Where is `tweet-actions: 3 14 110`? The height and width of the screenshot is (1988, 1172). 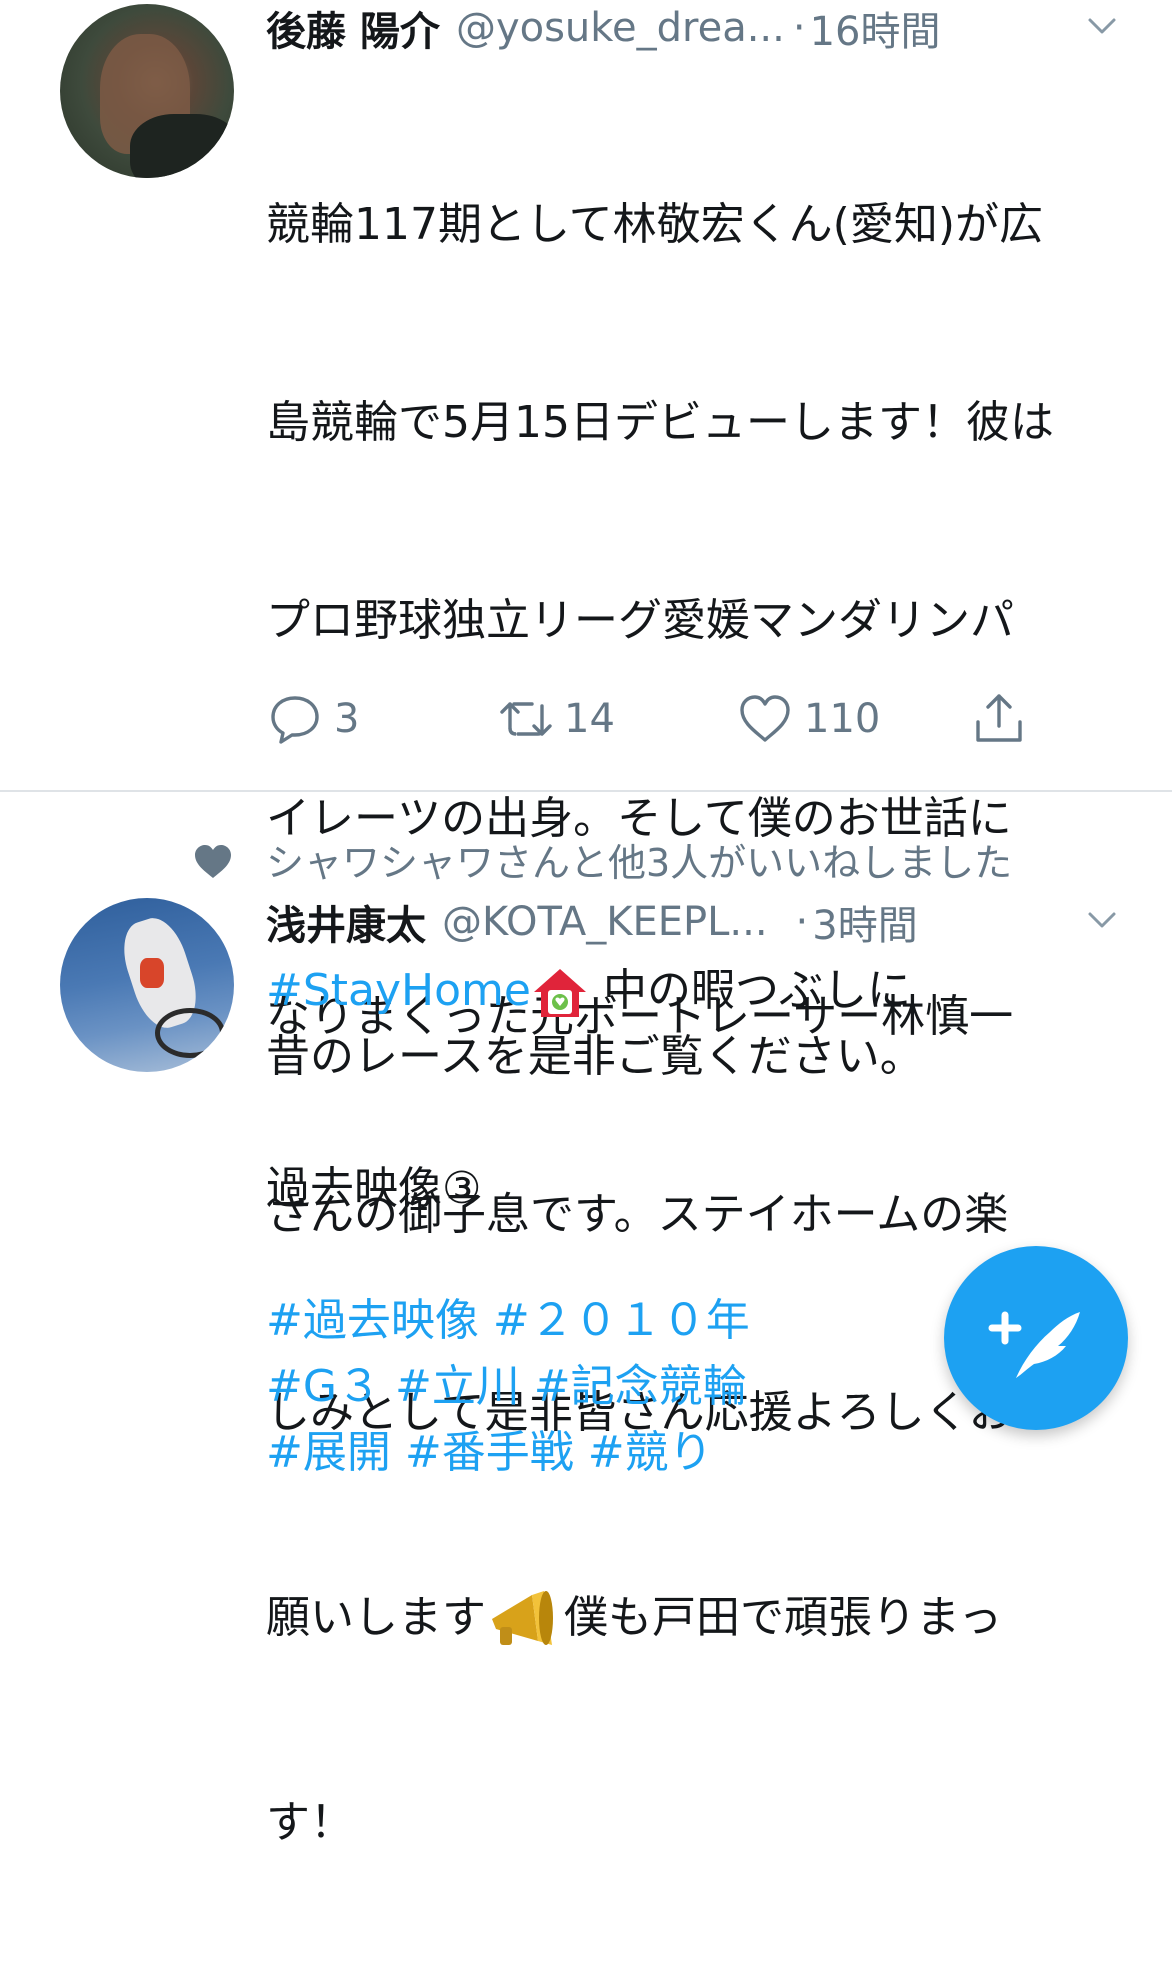
tweet-actions: 3 14 110 is located at coordinates (666, 725).